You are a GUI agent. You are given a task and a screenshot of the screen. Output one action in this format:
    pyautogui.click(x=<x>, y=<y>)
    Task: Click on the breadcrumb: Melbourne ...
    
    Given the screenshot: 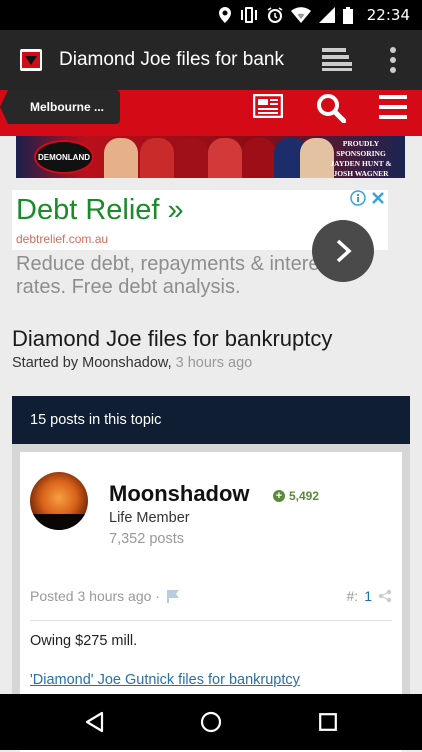 What is the action you would take?
    pyautogui.click(x=60, y=107)
    